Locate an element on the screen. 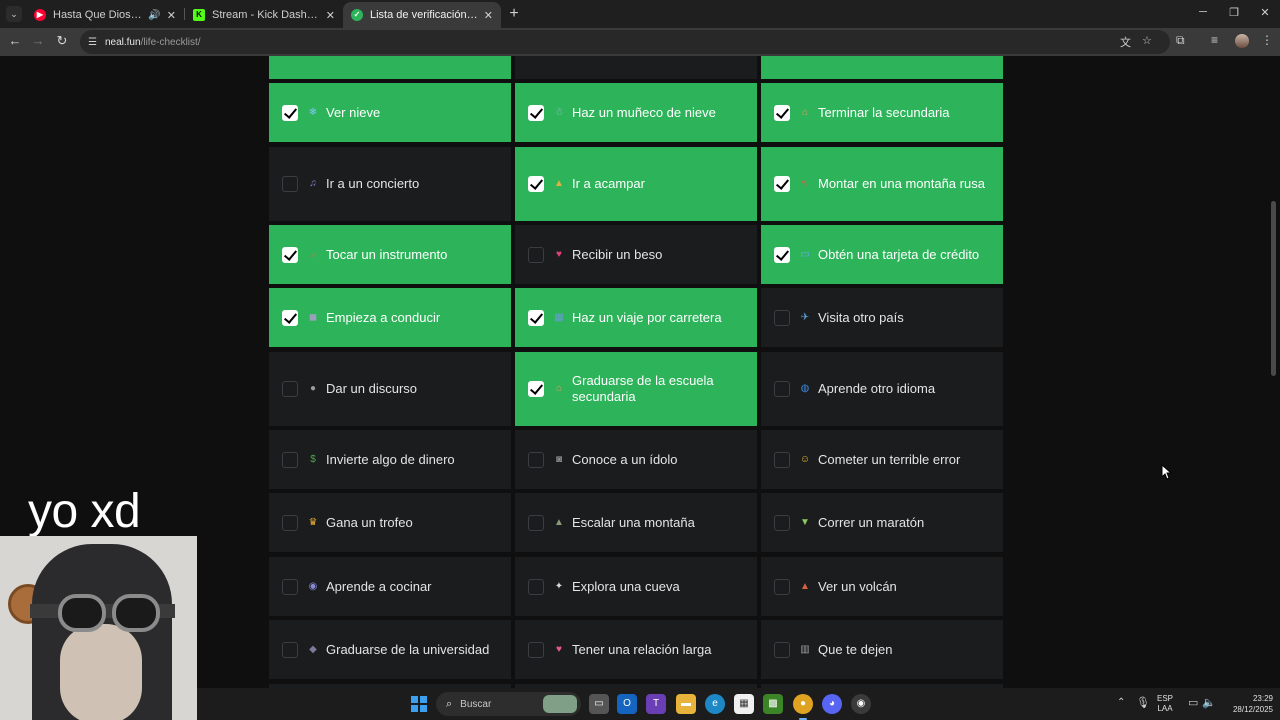 The width and height of the screenshot is (1280, 720). reload-icon: ↻ is located at coordinates (62, 41).